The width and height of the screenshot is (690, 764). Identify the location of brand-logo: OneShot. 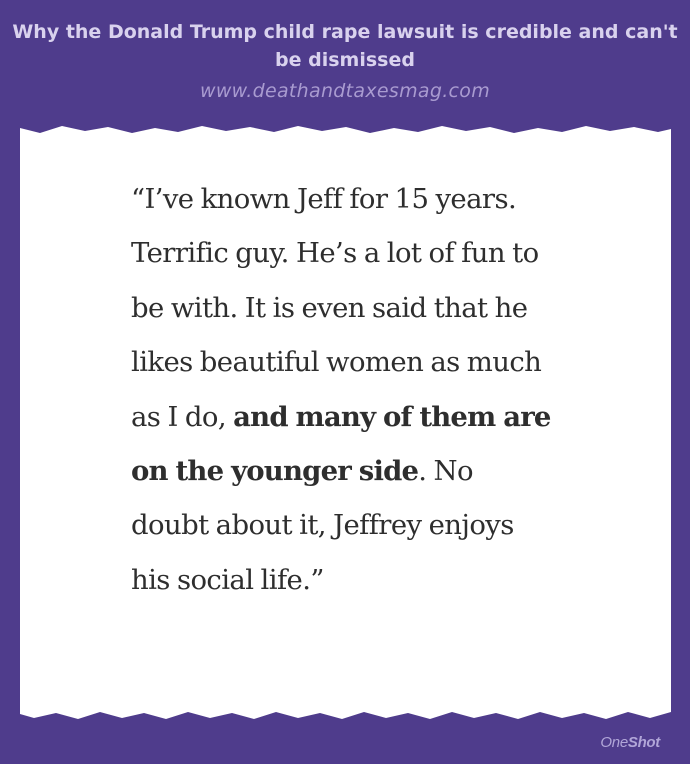
(630, 742).